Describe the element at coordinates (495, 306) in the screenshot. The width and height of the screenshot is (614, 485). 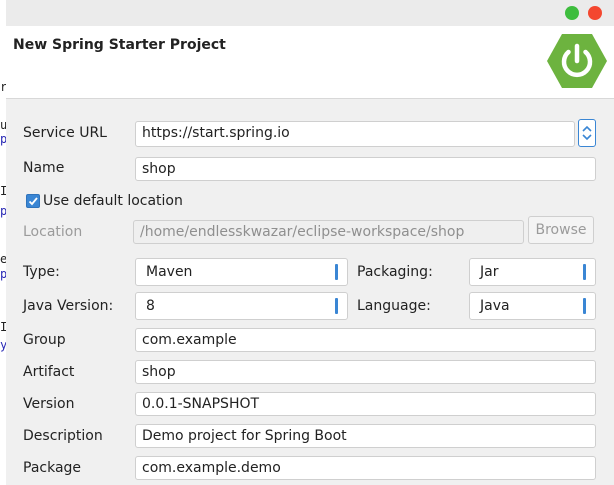
I see `language-value: Java` at that location.